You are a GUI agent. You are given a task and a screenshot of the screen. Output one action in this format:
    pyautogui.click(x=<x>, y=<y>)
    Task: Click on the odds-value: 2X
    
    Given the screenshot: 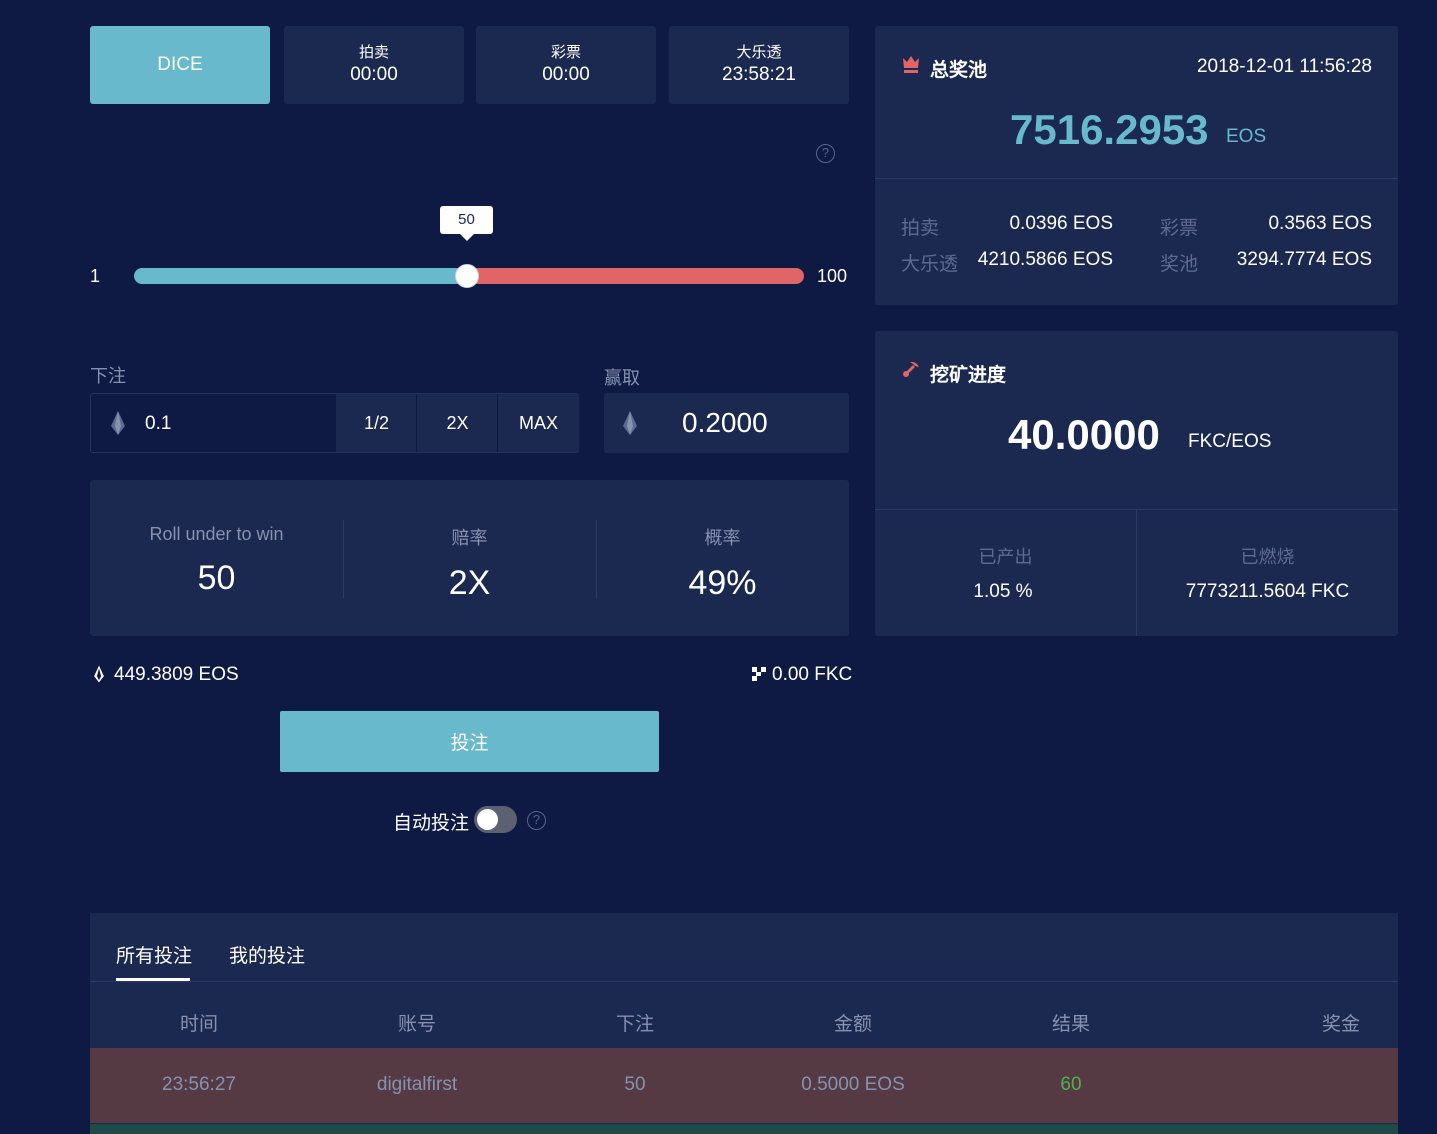 What is the action you would take?
    pyautogui.click(x=469, y=583)
    